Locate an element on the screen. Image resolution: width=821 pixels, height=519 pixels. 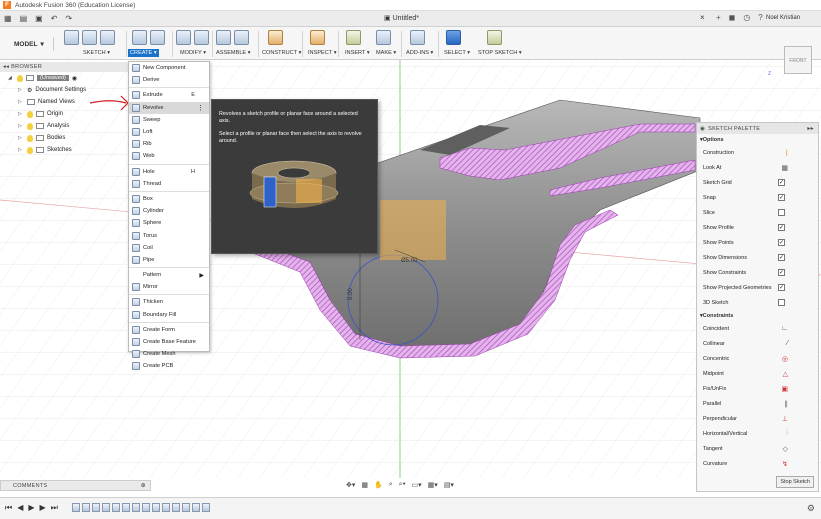
assemble-menu-label: ASSEMBLE is located at coordinates (231, 53).